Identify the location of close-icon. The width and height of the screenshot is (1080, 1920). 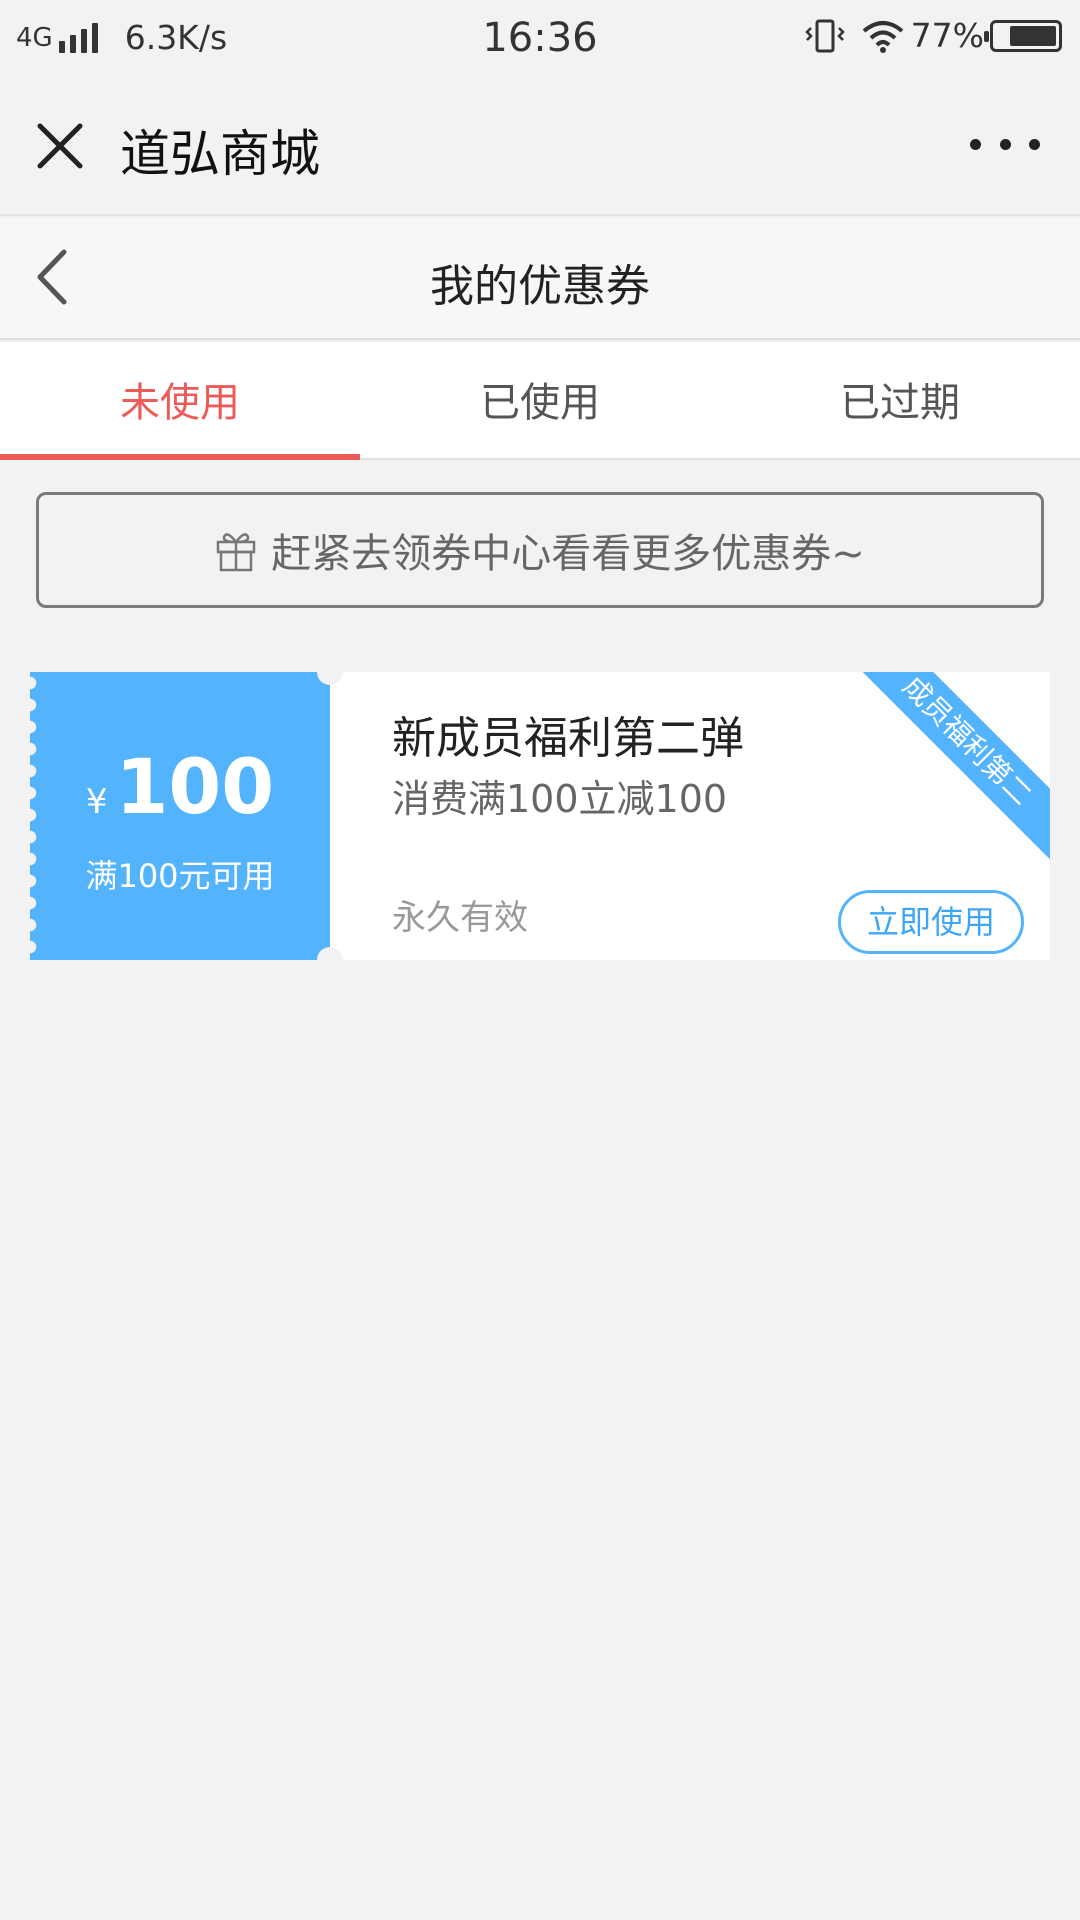
(60, 146).